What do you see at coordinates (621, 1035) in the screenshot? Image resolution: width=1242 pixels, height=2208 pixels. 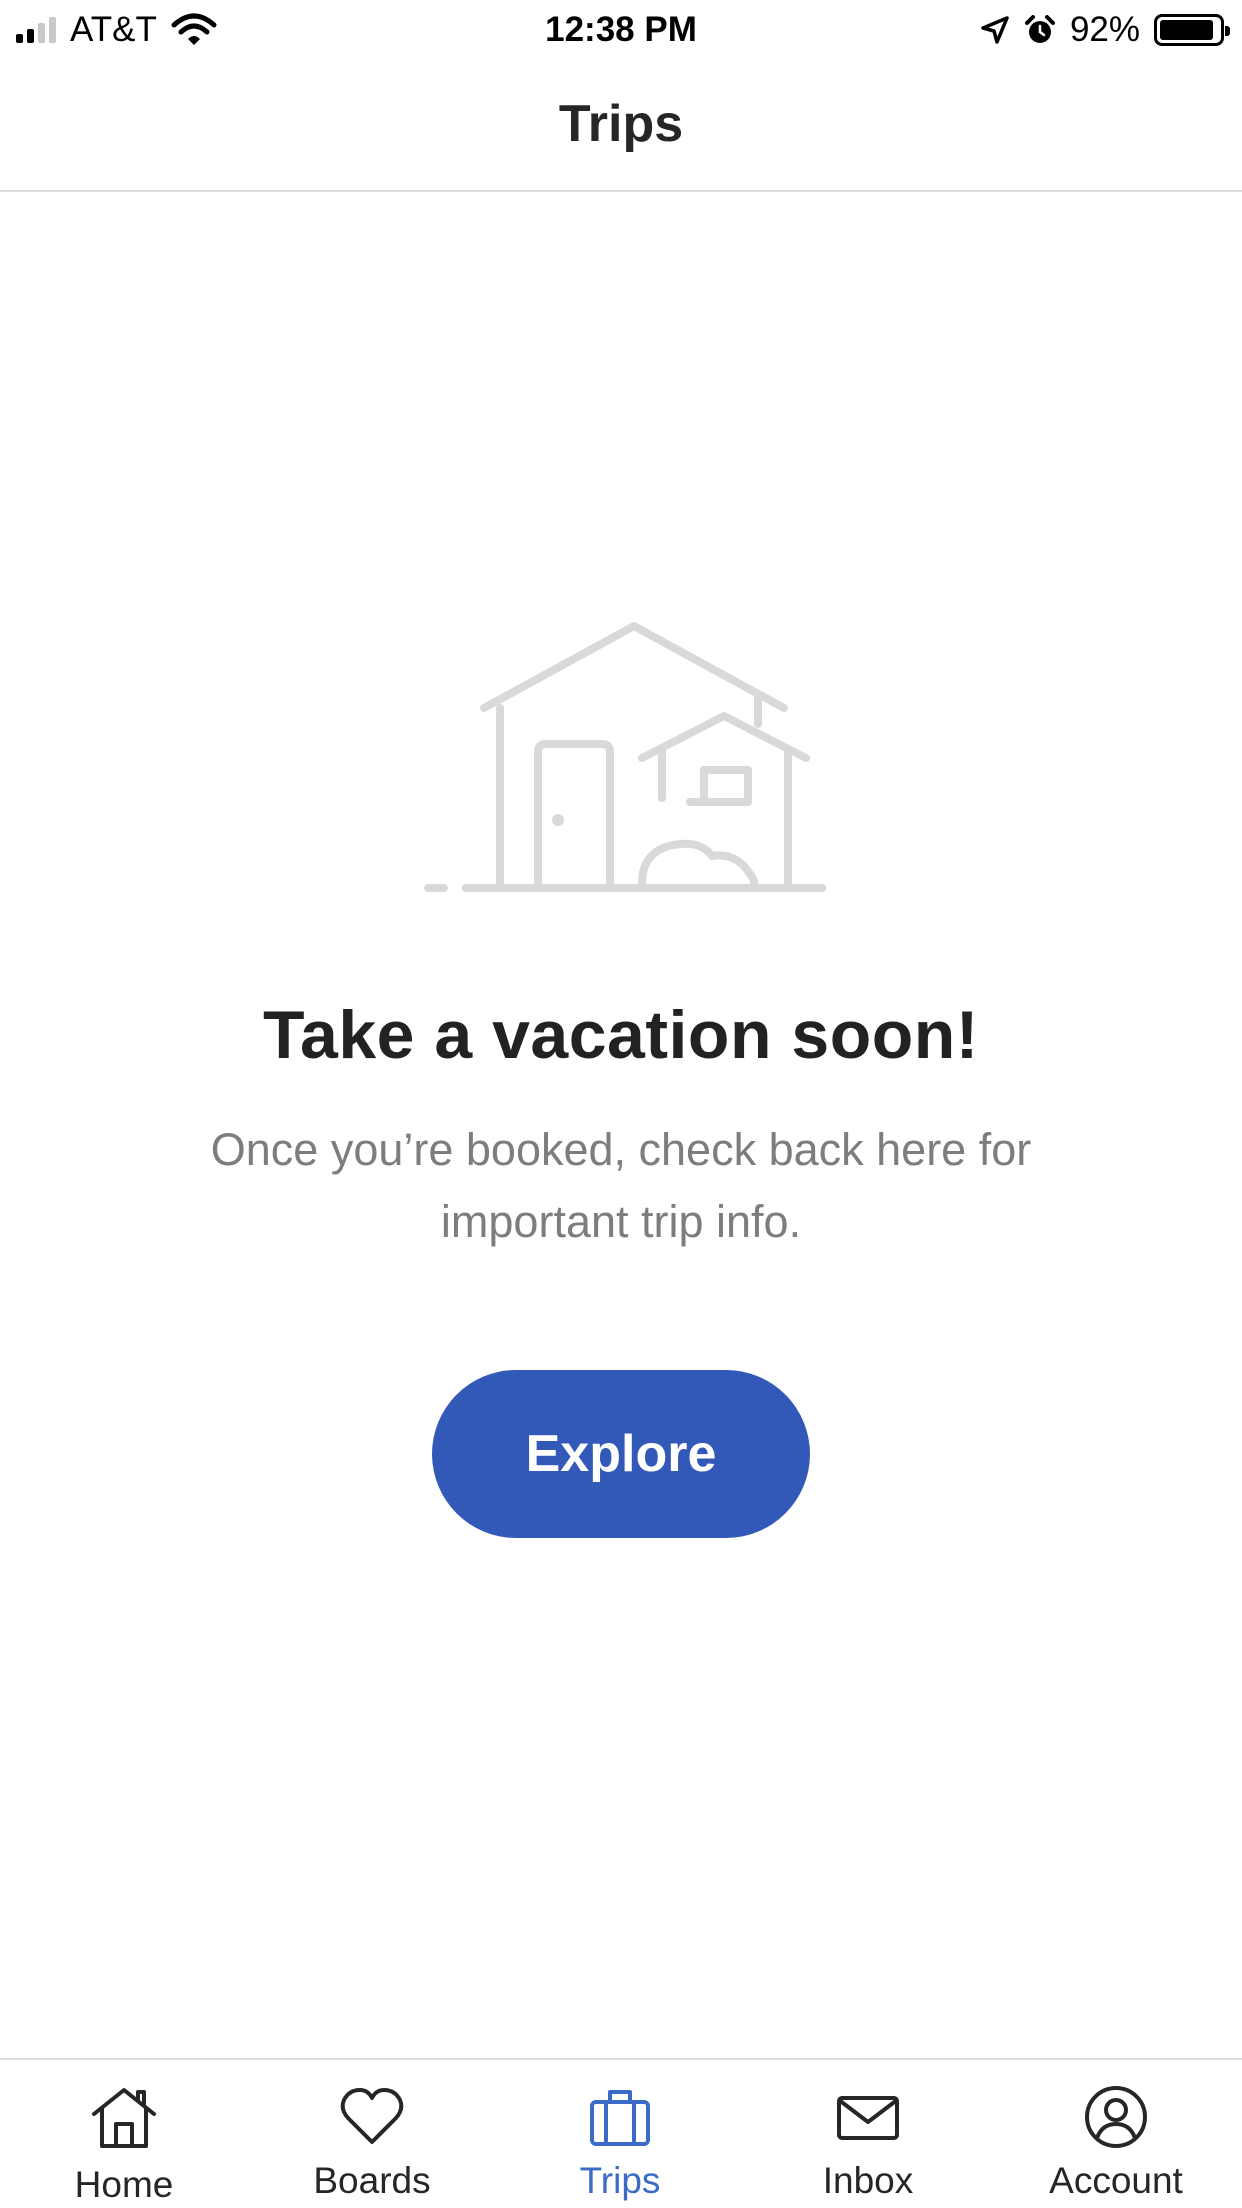 I see `empty-state-headline: Take a vacation soon!` at bounding box center [621, 1035].